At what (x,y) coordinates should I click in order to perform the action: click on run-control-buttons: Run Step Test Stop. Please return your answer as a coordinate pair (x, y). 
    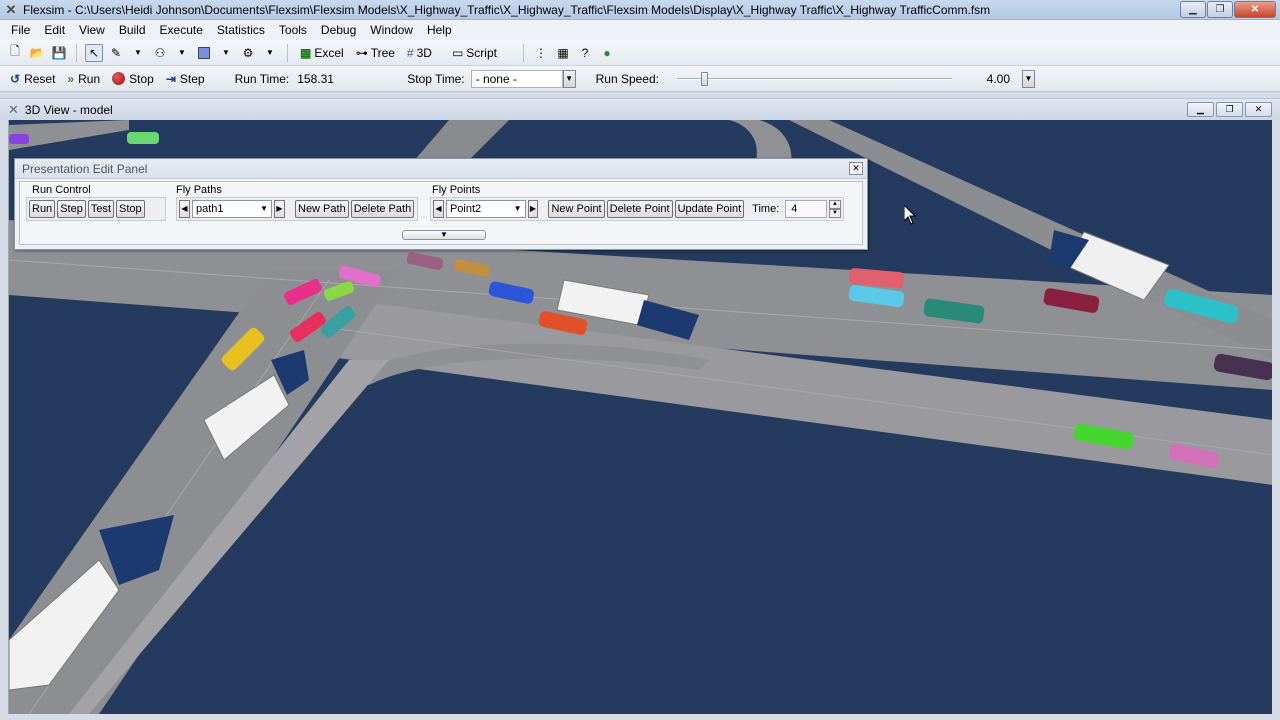
    Looking at the image, I should click on (96, 209).